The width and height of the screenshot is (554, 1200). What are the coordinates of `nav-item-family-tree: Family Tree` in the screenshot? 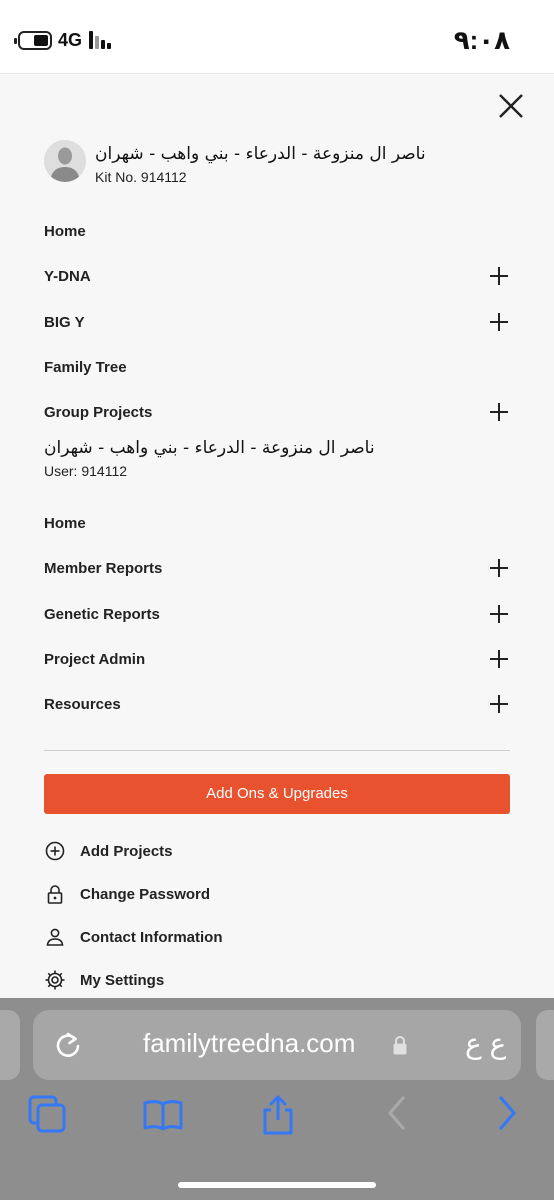 It's located at (277, 368).